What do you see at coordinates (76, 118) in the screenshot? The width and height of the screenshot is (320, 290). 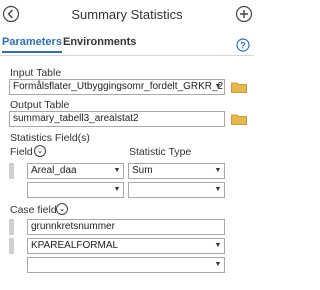 I see `output-table-value: summary_tabell3_arealstat2` at bounding box center [76, 118].